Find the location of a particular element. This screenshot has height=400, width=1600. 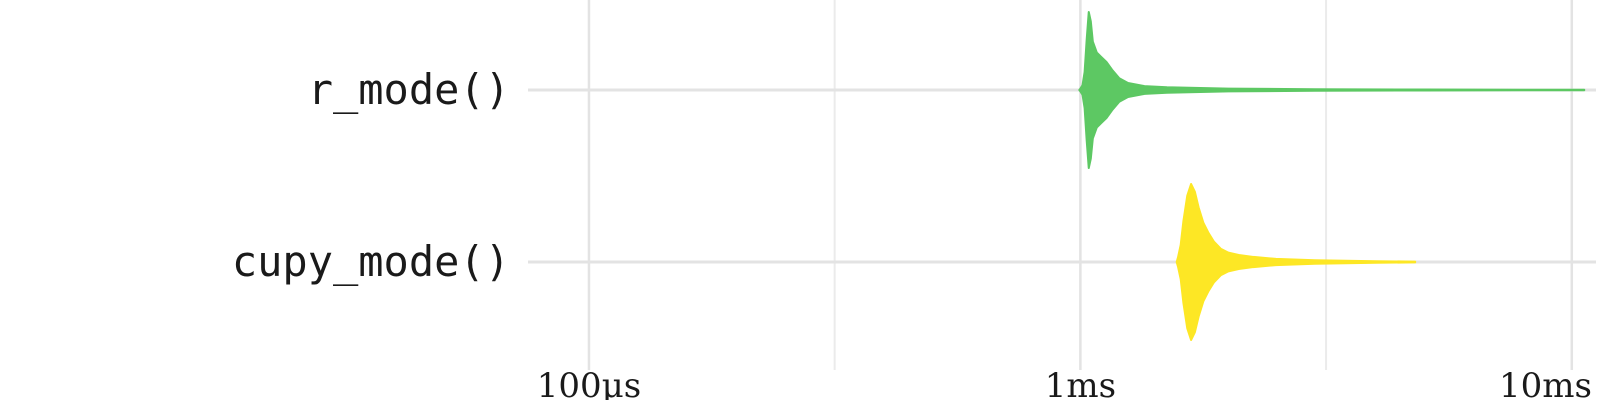

x-axis-ticks: 100µs 1ms 10ms is located at coordinates (1064, 383).